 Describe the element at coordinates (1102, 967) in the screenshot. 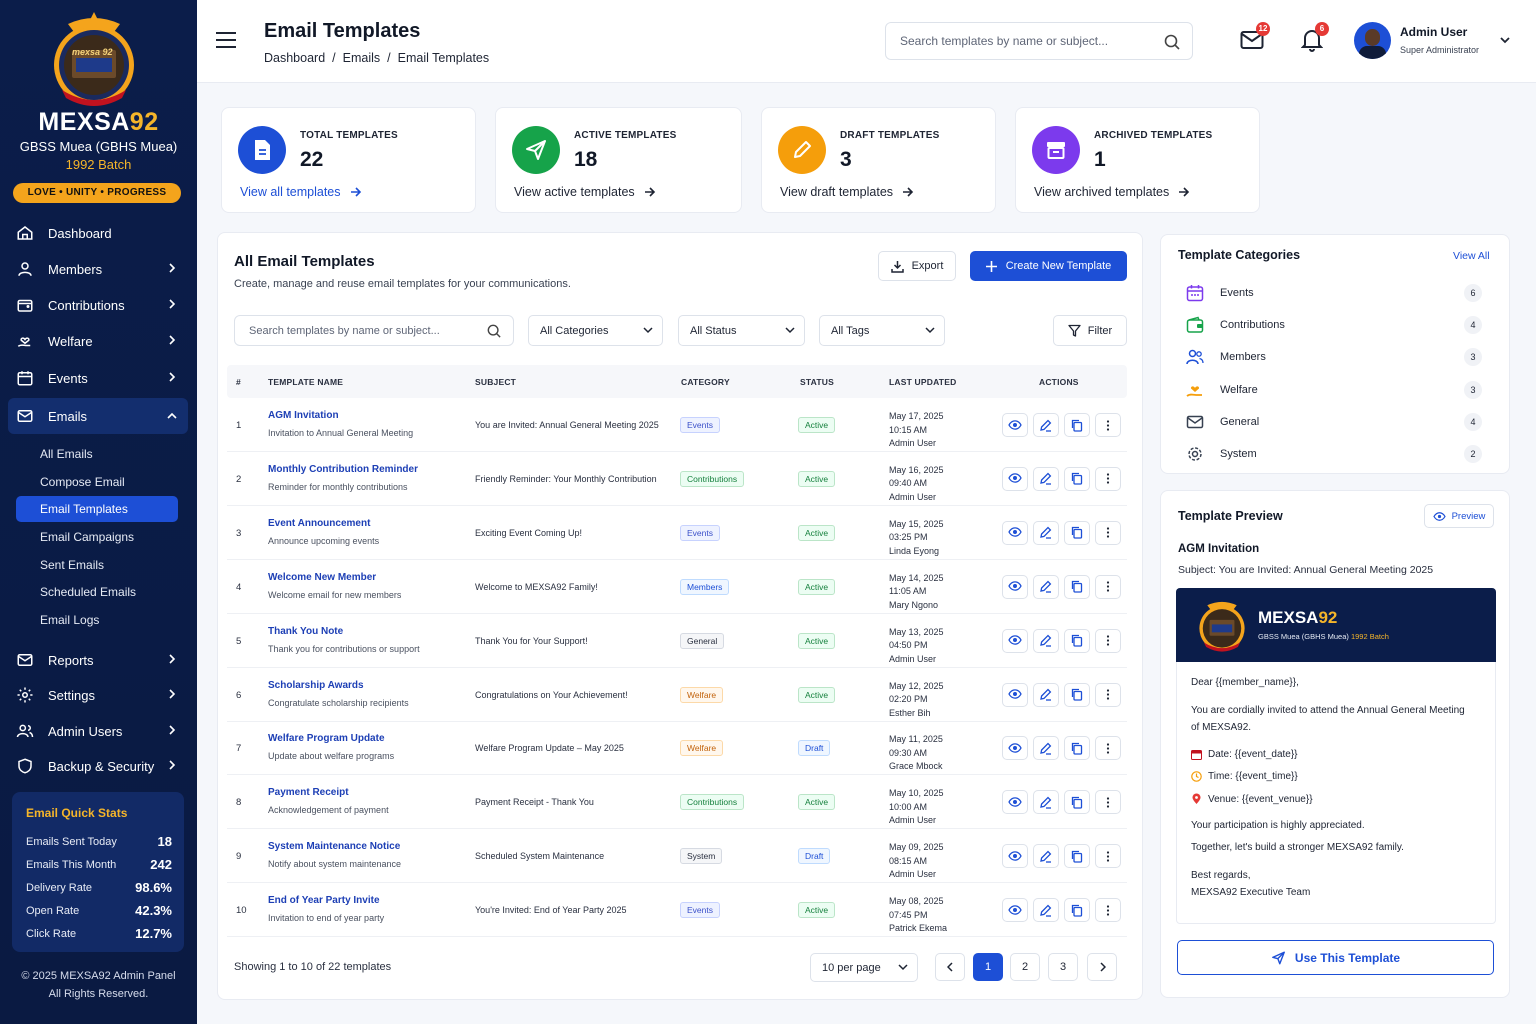

I see `next-page-button` at that location.